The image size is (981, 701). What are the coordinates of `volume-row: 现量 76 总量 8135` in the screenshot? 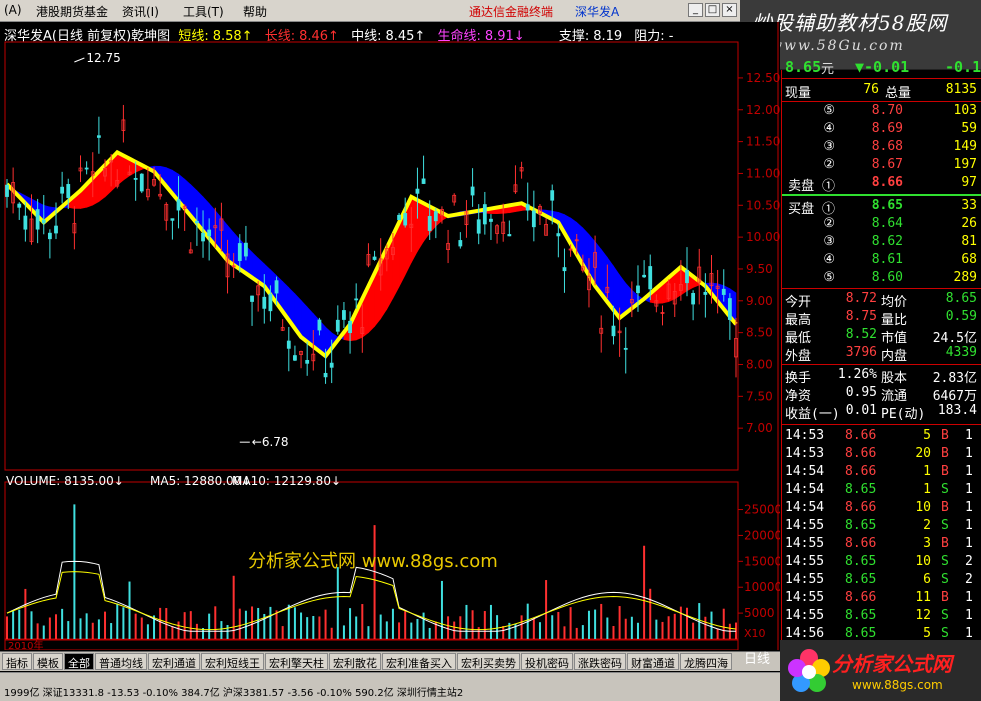 It's located at (881, 91).